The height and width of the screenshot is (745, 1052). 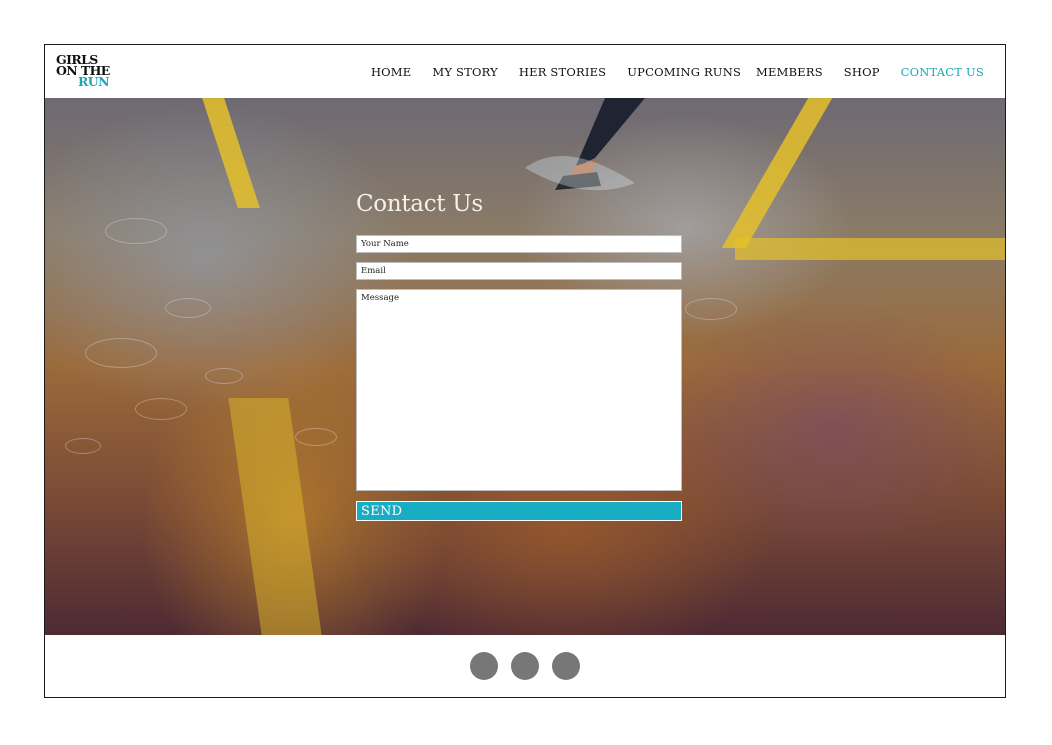 I want to click on email-input, so click(x=519, y=271).